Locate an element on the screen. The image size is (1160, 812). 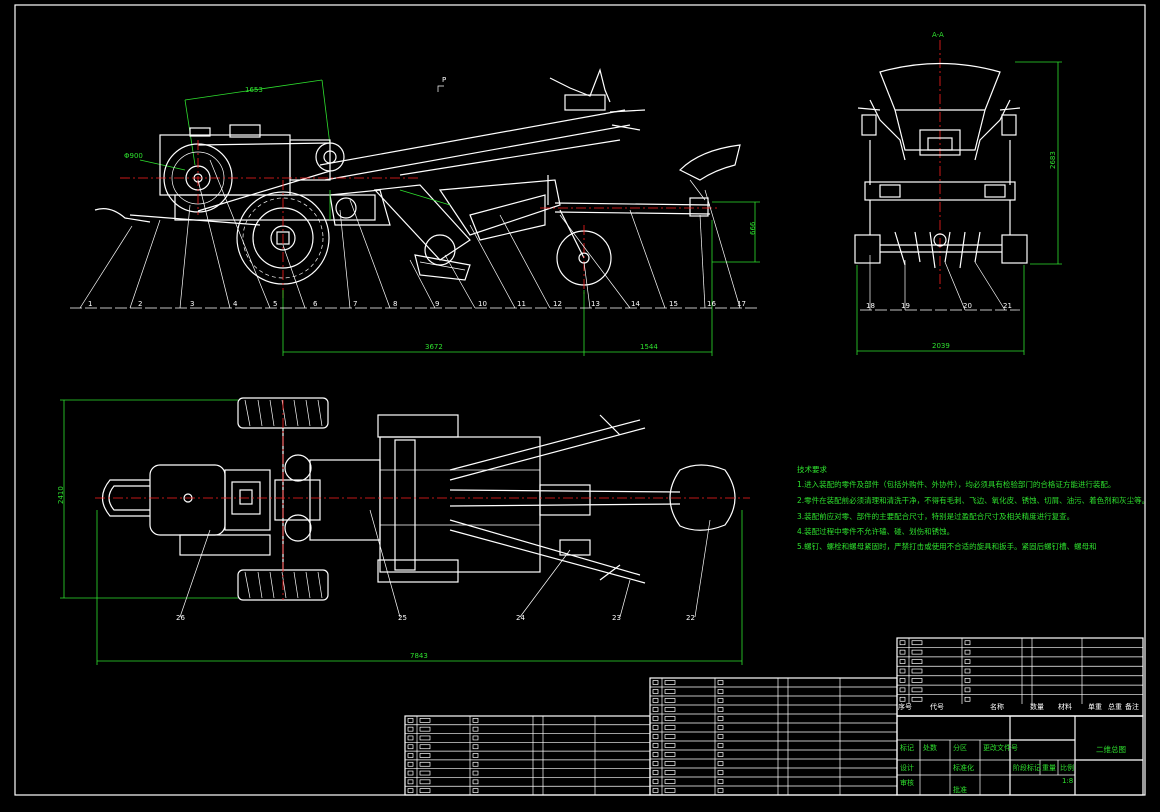
header-material: 材料 is located at coordinates (1065, 706).